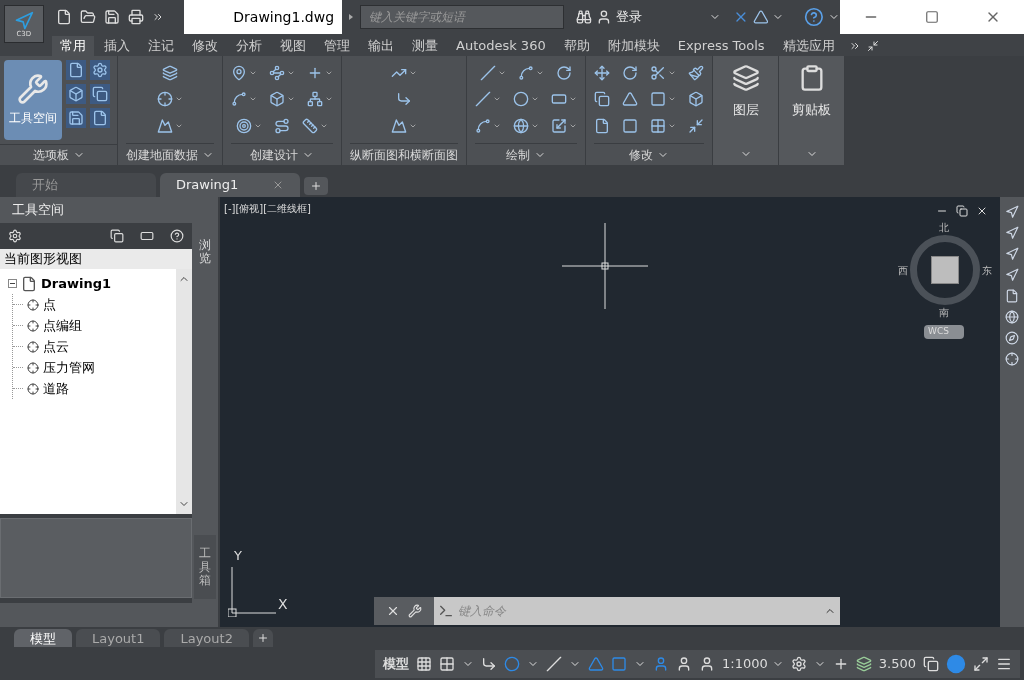 The width and height of the screenshot is (1024, 680). Describe the element at coordinates (630, 73) in the screenshot. I see `rotate-icon` at that location.